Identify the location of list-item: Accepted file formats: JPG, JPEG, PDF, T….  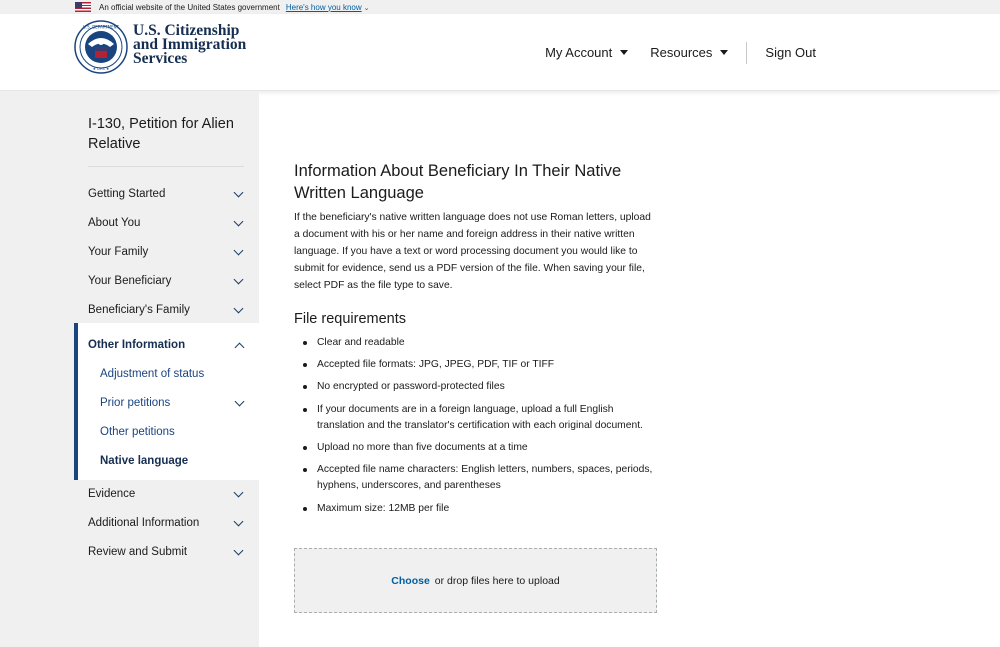
(476, 365).